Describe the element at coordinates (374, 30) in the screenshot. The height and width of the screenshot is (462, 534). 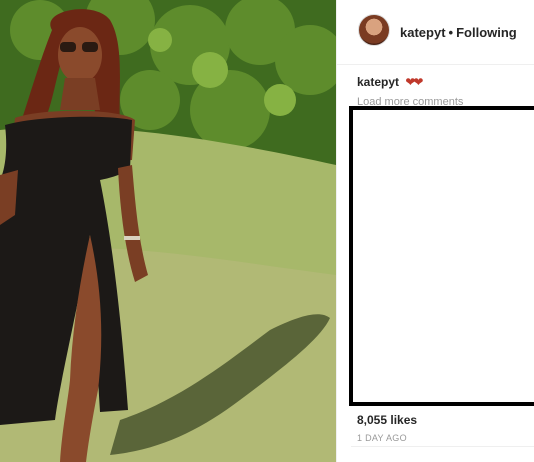
I see `avatar` at that location.